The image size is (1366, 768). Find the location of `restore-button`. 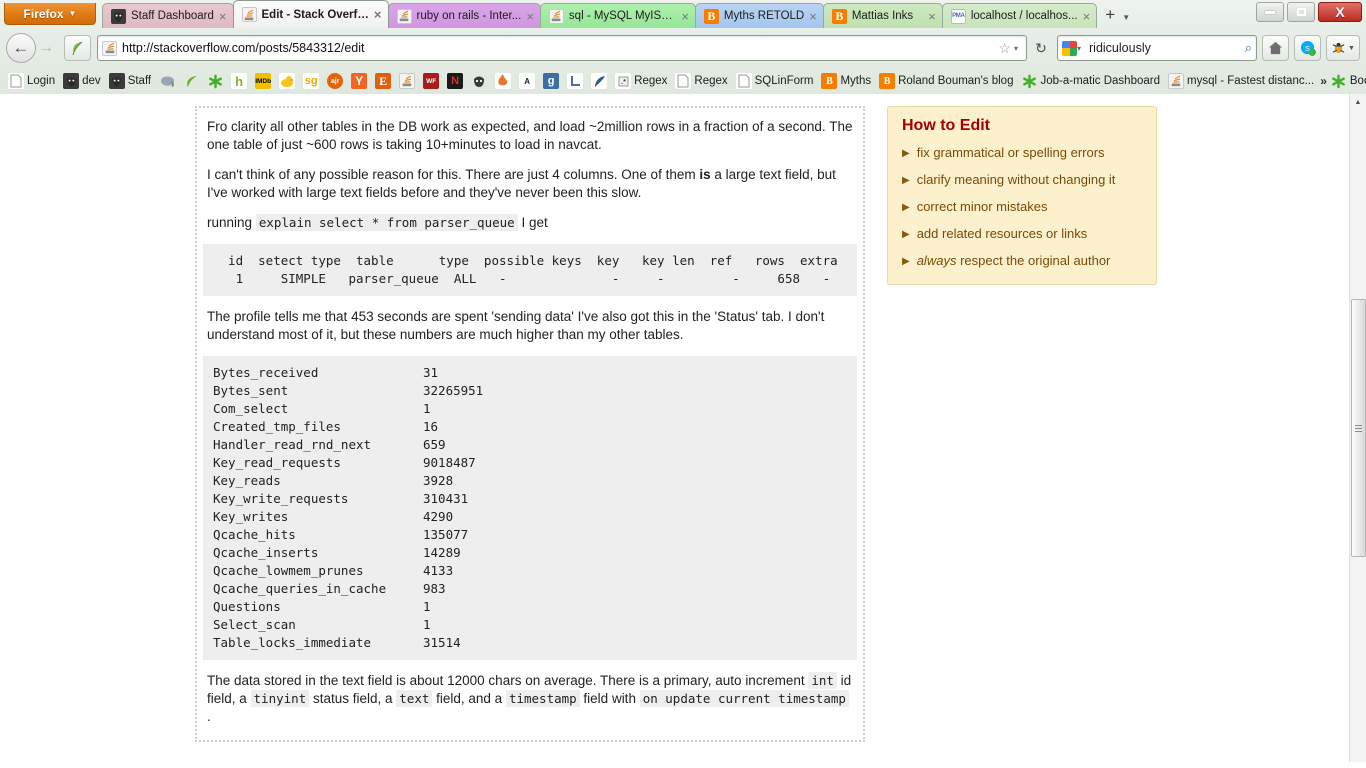

restore-button is located at coordinates (1301, 12).